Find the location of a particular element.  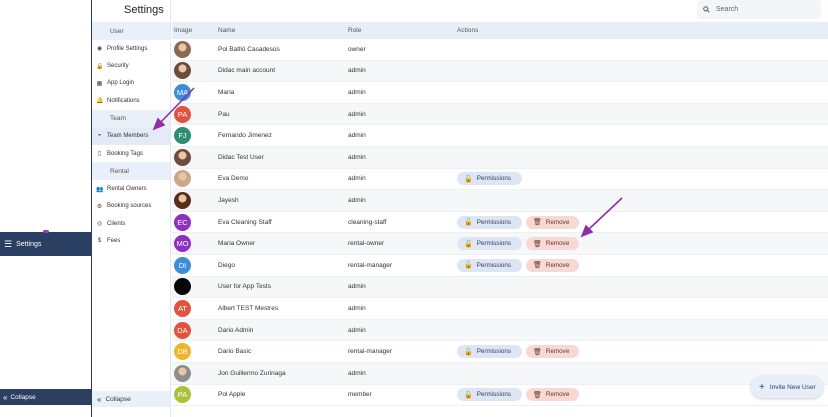

table-row: PA Pol Apple member 🔓 Permissions 🗑 Remove is located at coordinates (500, 396).